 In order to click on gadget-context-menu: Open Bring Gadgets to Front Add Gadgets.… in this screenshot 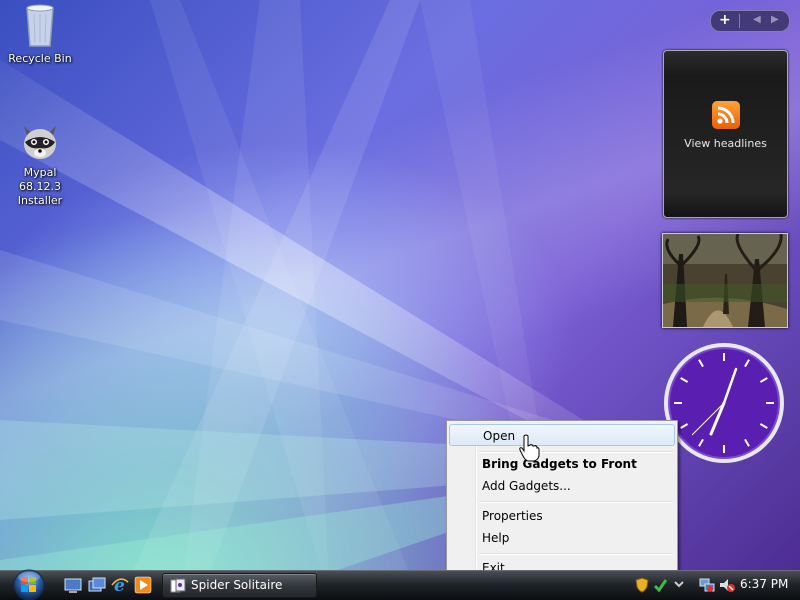, I will do `click(562, 502)`.